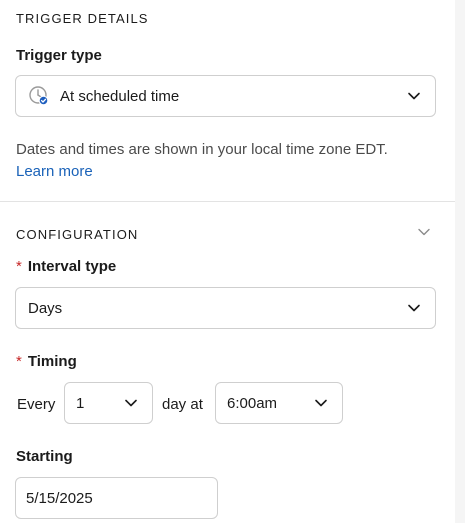 This screenshot has width=465, height=523. What do you see at coordinates (182, 404) in the screenshot?
I see `day-at-text: day at` at bounding box center [182, 404].